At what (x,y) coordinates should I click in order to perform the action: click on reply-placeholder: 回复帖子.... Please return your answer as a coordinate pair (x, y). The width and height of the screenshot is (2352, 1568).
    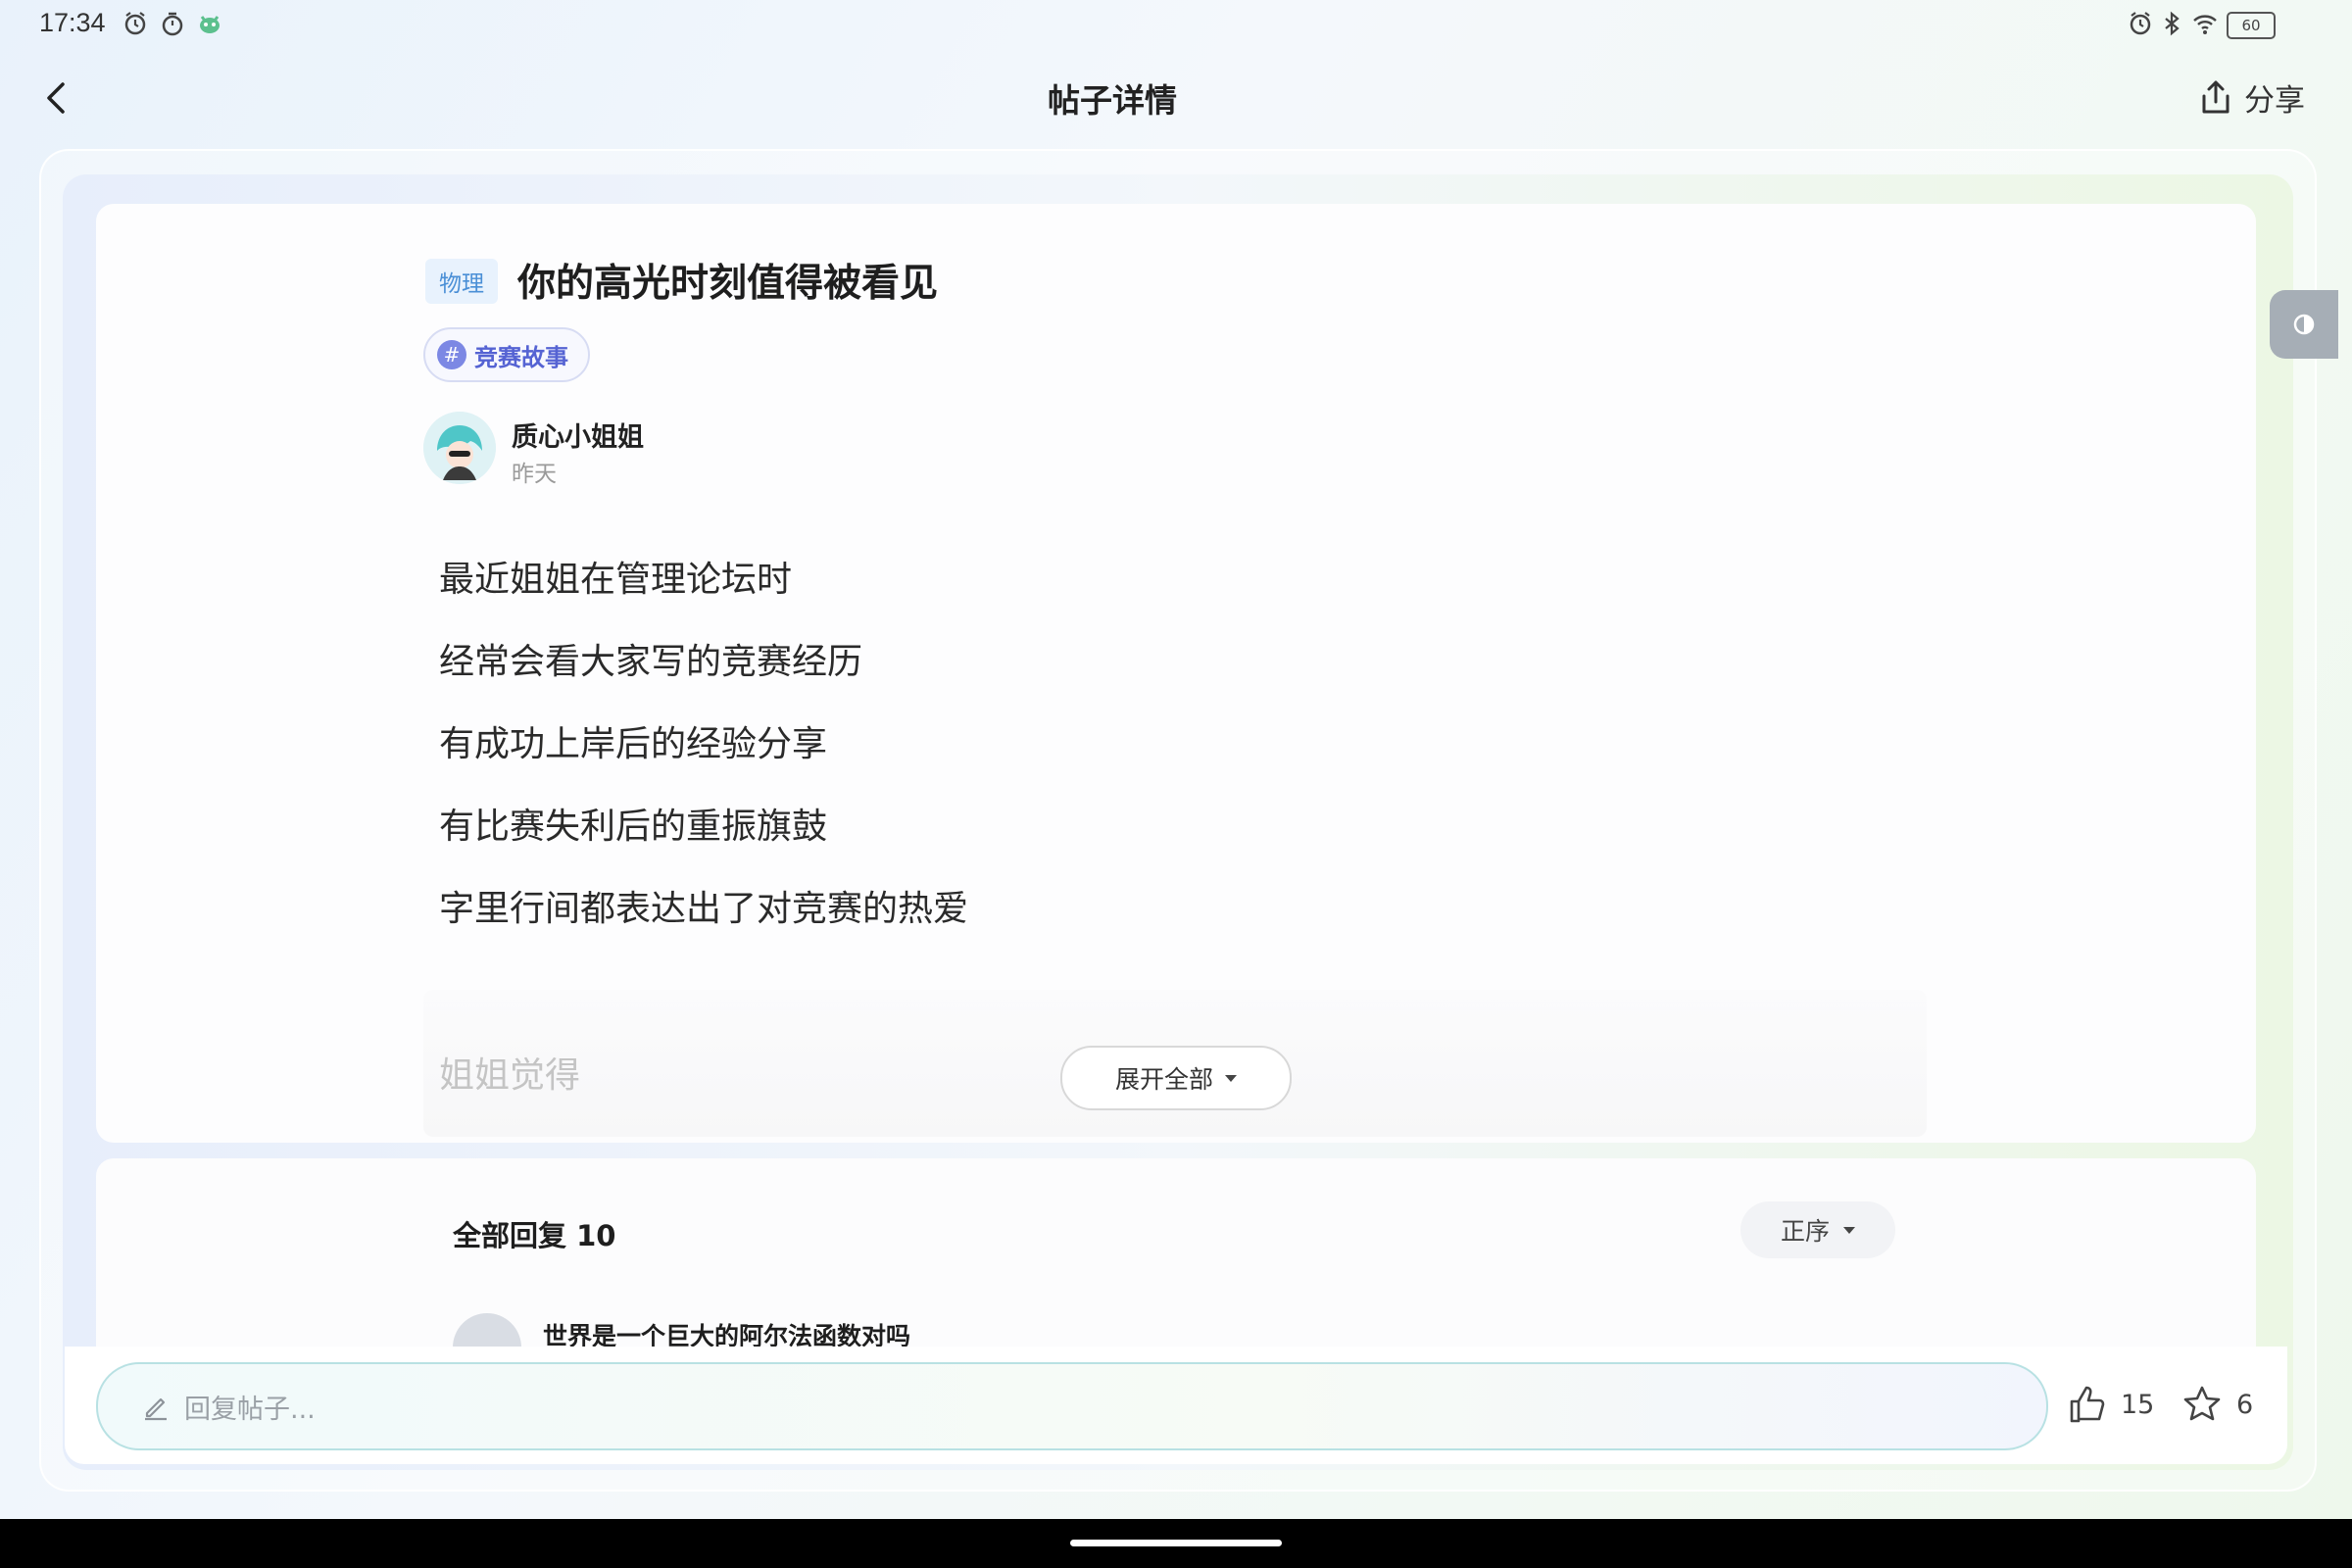
    Looking at the image, I should click on (250, 1409).